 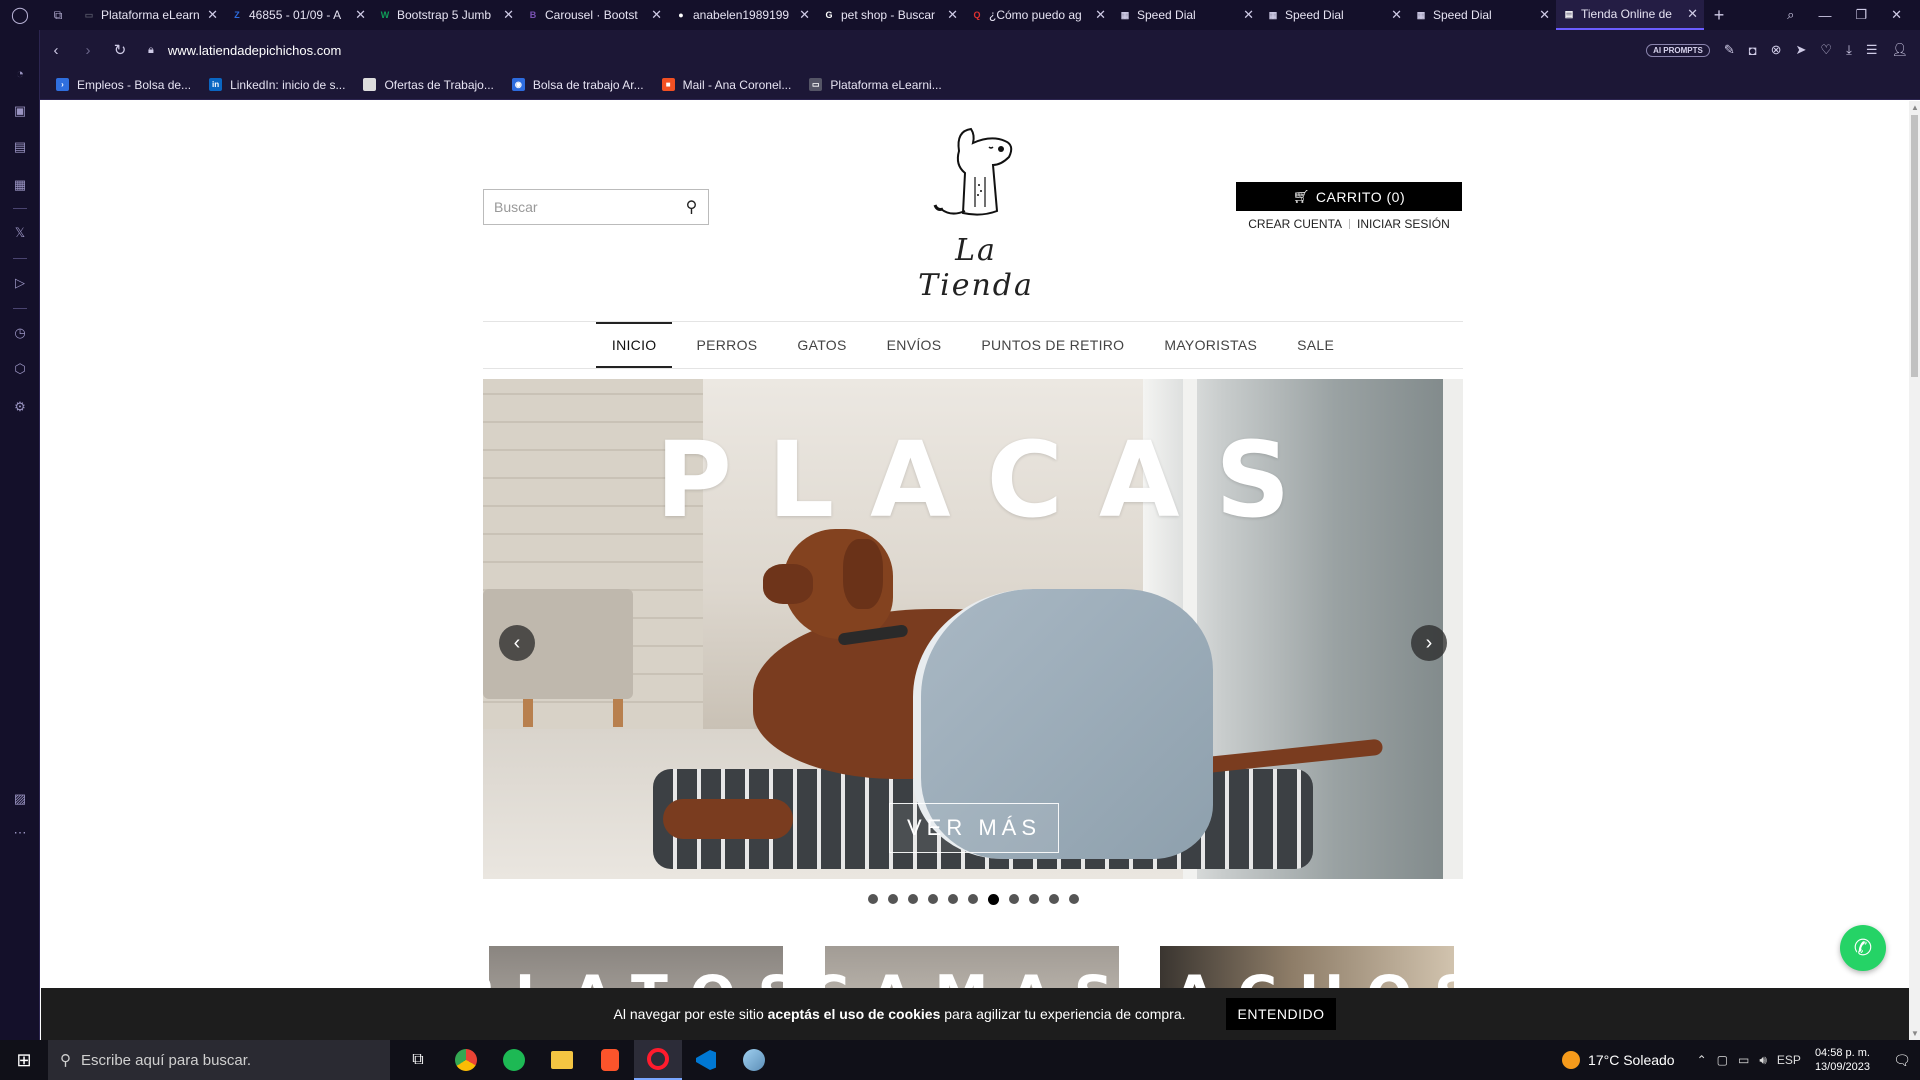 What do you see at coordinates (754, 1060) in the screenshot?
I see `pinned-app-icon` at bounding box center [754, 1060].